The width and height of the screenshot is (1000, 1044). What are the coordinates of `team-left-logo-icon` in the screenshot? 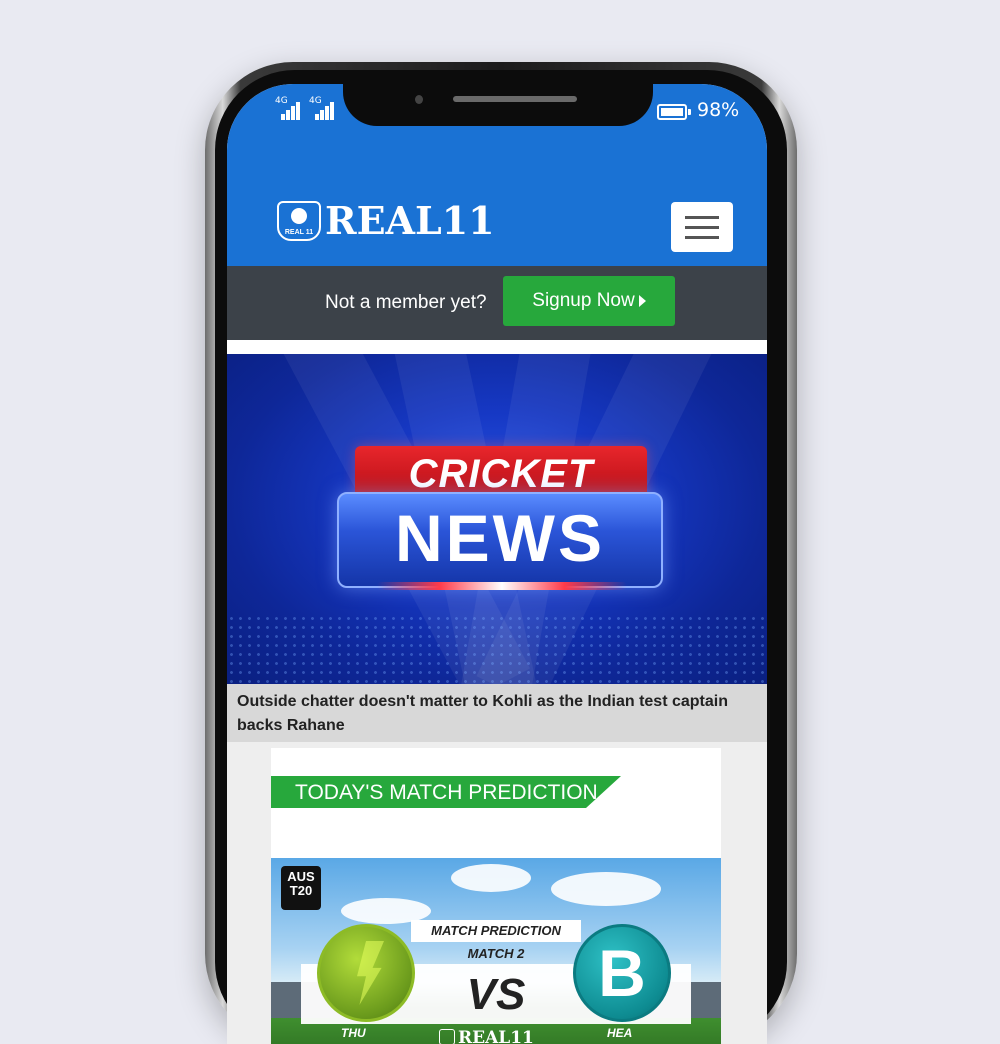 It's located at (366, 973).